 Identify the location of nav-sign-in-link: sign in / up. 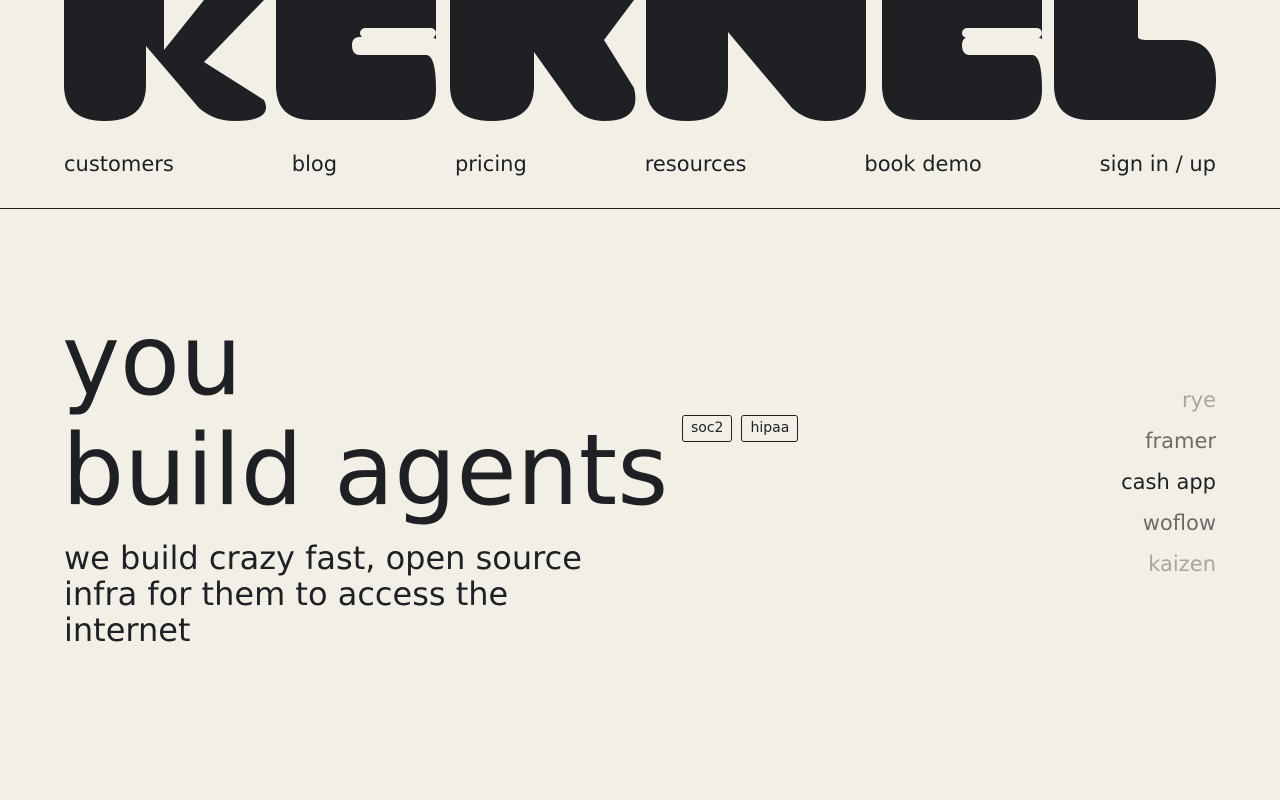
(1158, 164).